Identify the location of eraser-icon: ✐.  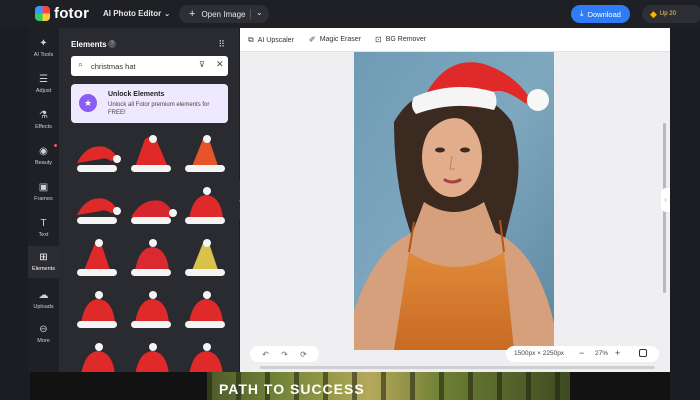
(312, 39).